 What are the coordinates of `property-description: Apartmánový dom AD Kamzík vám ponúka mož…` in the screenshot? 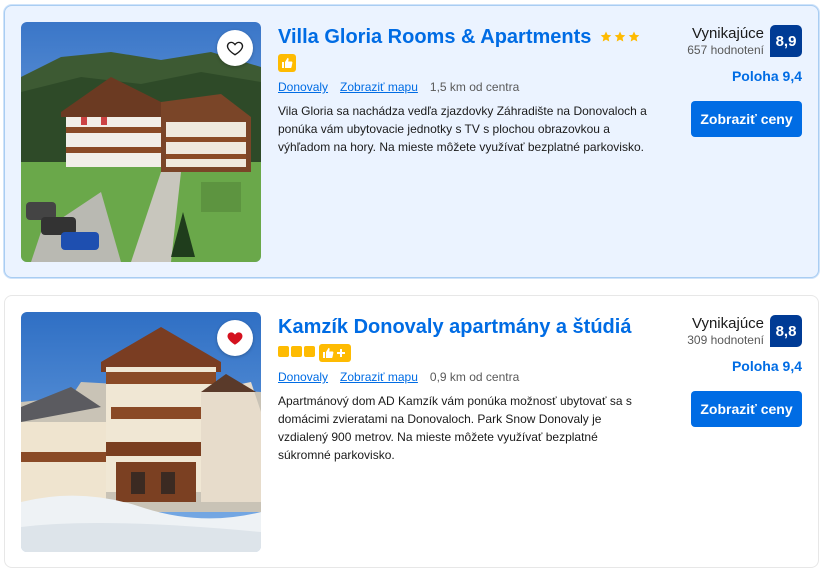 It's located at (455, 428).